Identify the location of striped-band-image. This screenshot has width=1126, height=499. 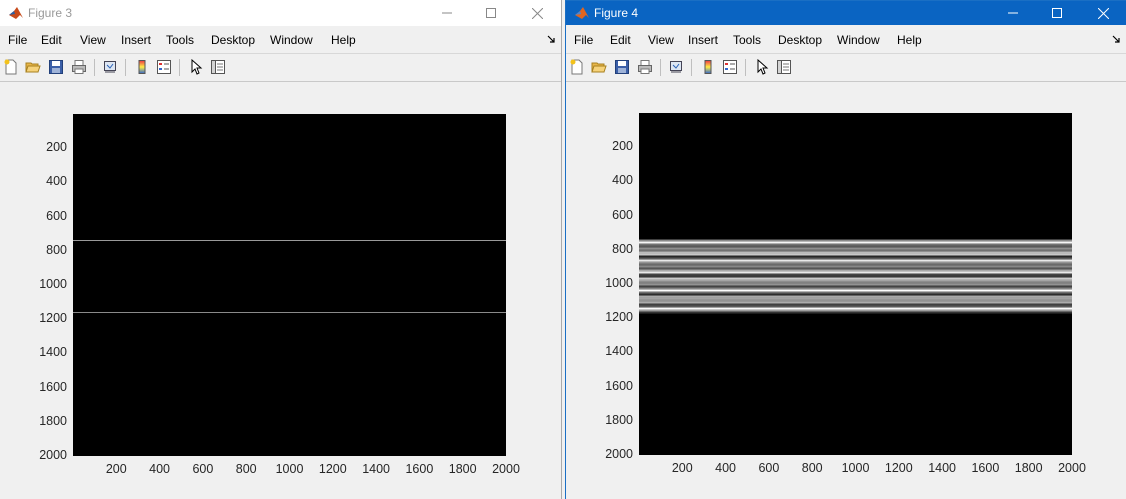
(855, 276).